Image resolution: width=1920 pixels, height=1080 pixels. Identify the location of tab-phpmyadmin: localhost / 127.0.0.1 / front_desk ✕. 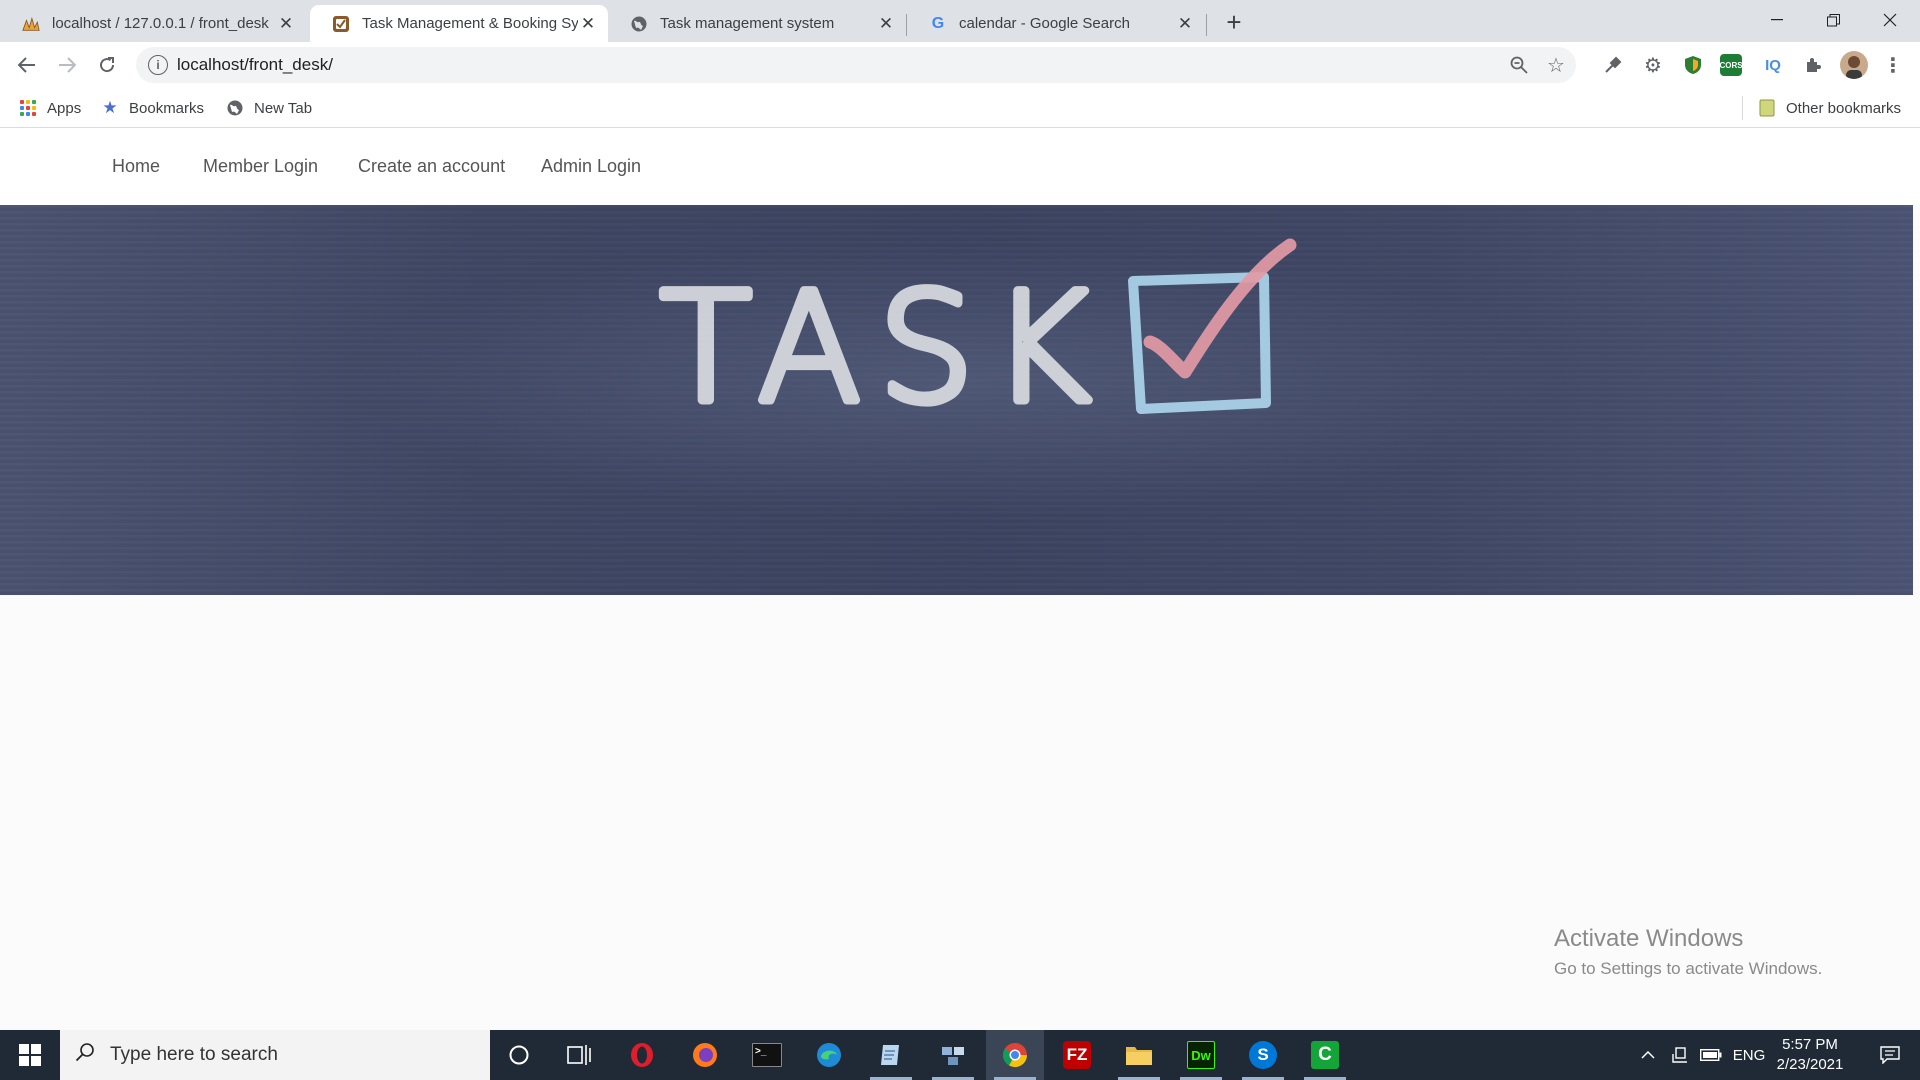
(153, 23).